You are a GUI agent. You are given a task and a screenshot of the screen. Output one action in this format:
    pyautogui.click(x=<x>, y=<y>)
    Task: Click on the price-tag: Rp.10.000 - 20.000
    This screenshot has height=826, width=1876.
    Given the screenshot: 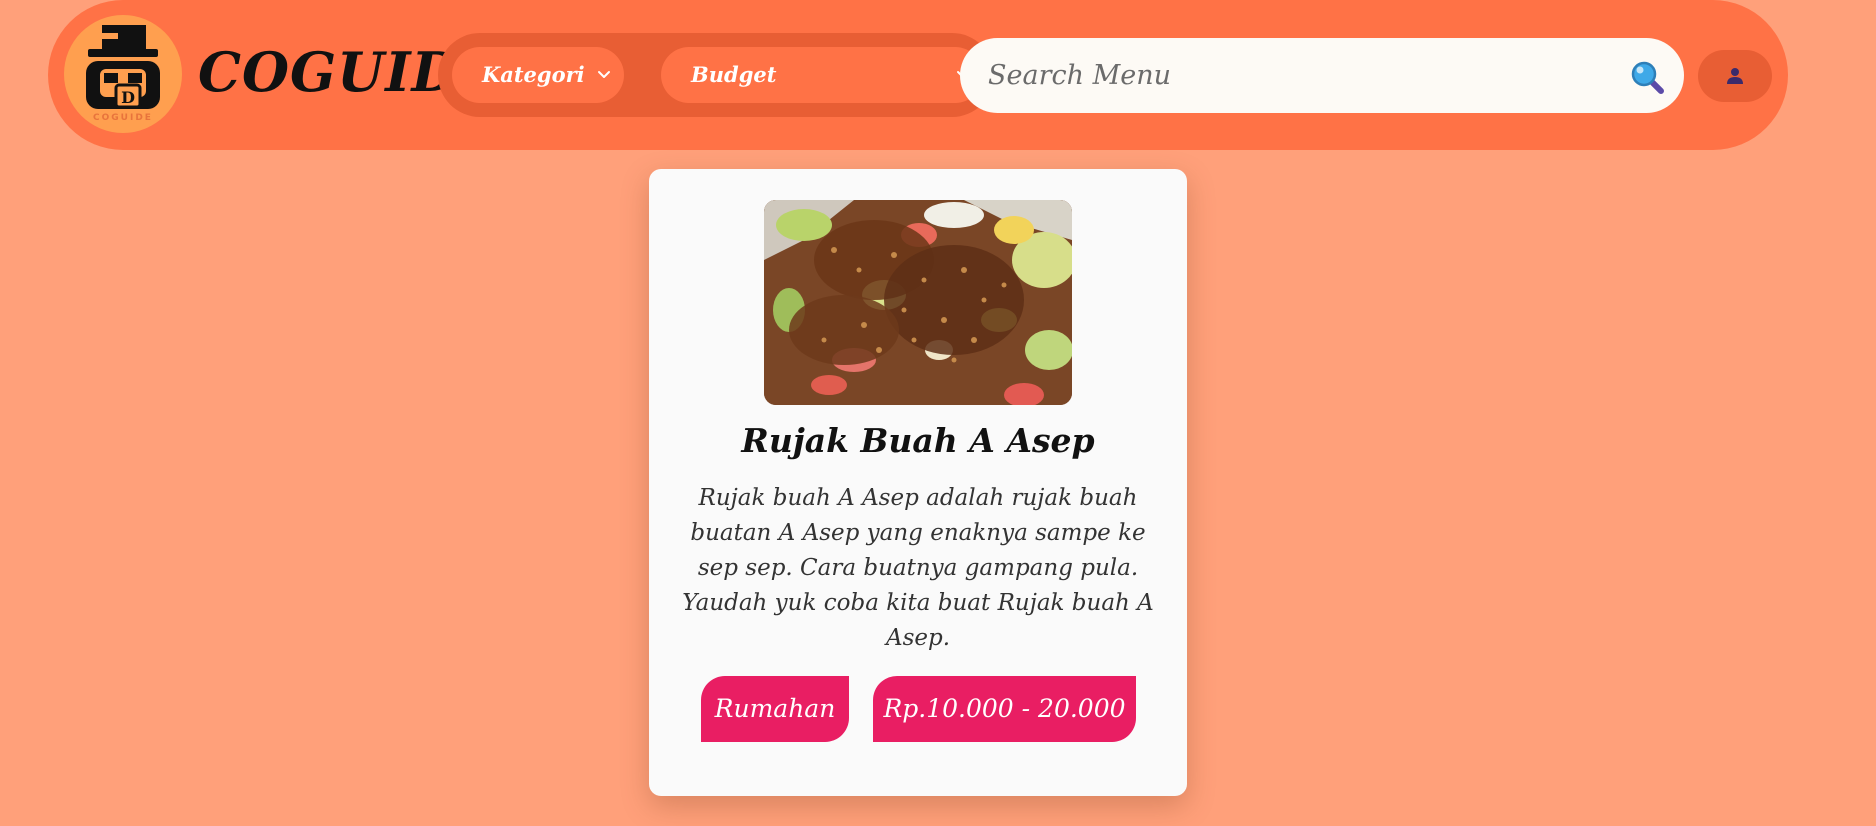 What is the action you would take?
    pyautogui.click(x=1004, y=709)
    